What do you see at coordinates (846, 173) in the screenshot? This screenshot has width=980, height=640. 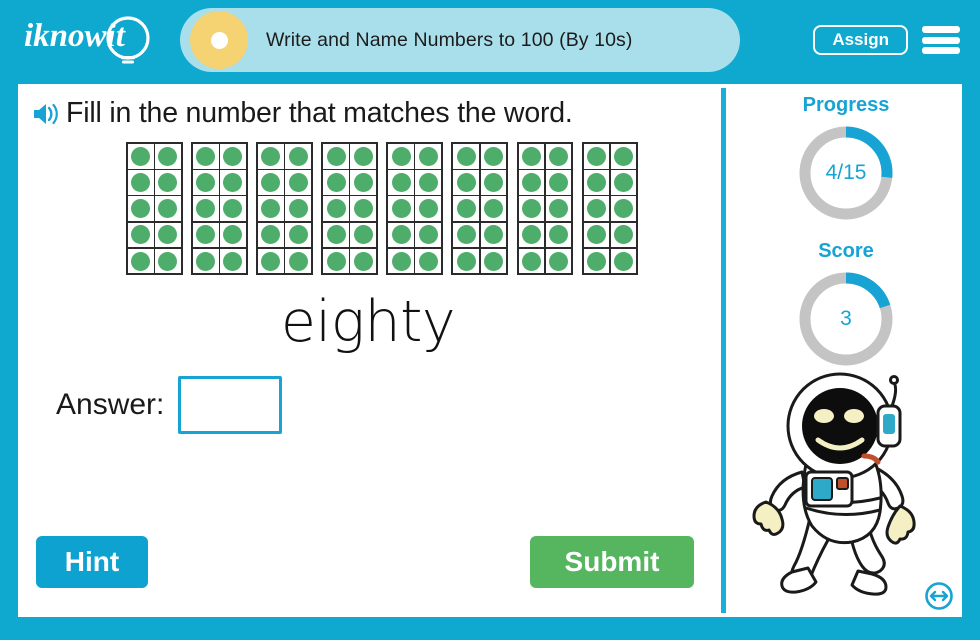 I see `progress-ring: 4/15` at bounding box center [846, 173].